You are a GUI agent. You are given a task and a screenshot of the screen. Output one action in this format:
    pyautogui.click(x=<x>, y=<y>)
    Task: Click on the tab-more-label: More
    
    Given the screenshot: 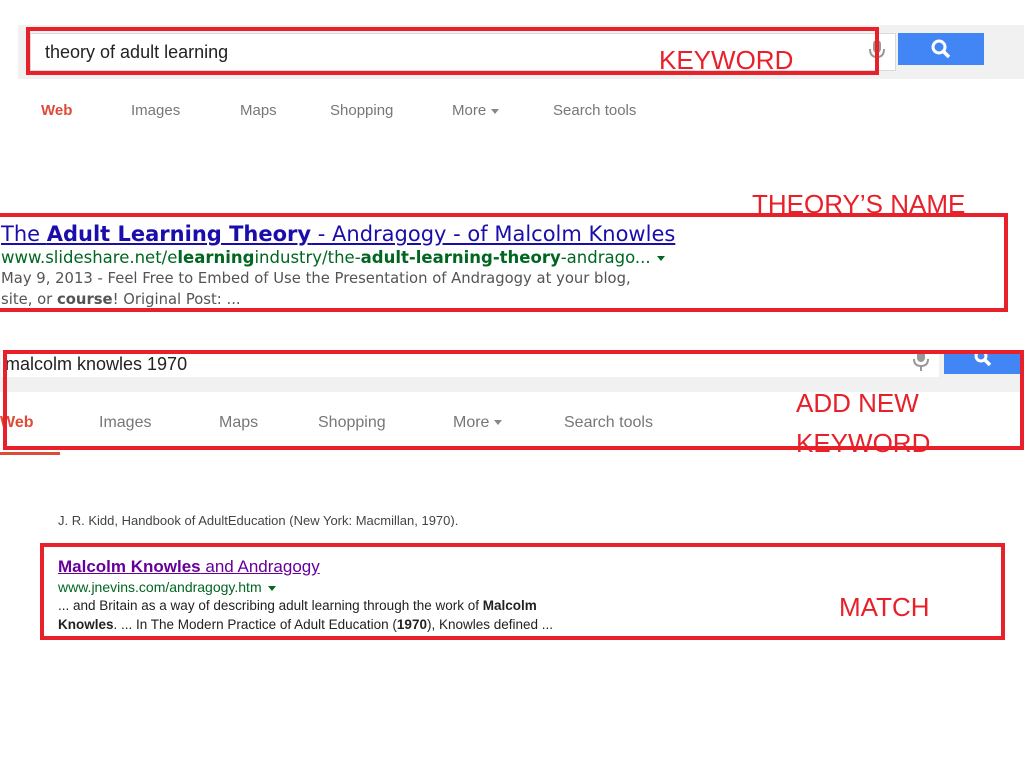 What is the action you would take?
    pyautogui.click(x=469, y=110)
    